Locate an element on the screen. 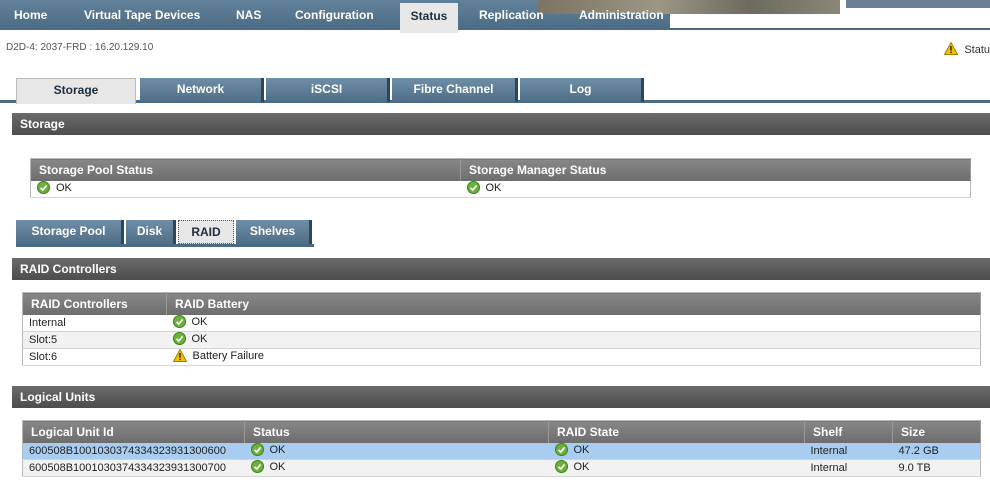 This screenshot has width=990, height=487. logical-unit-size: 9.0 TB is located at coordinates (936, 468).